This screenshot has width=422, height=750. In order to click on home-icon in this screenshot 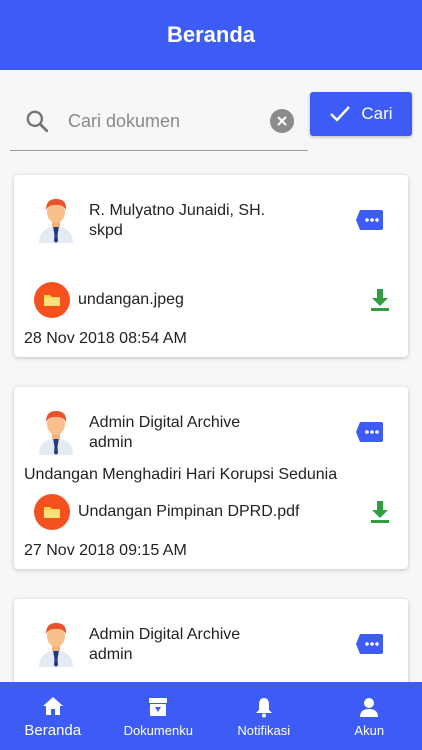, I will do `click(52, 705)`.